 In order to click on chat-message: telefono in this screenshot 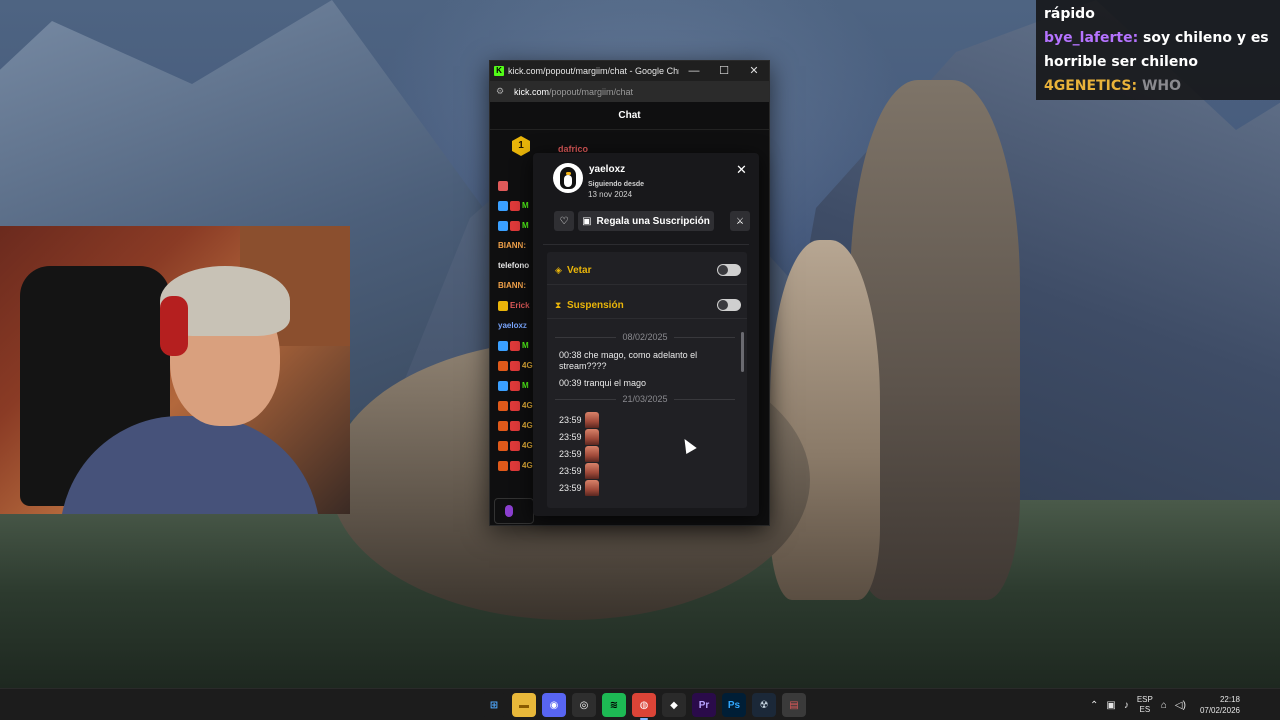, I will do `click(518, 266)`.